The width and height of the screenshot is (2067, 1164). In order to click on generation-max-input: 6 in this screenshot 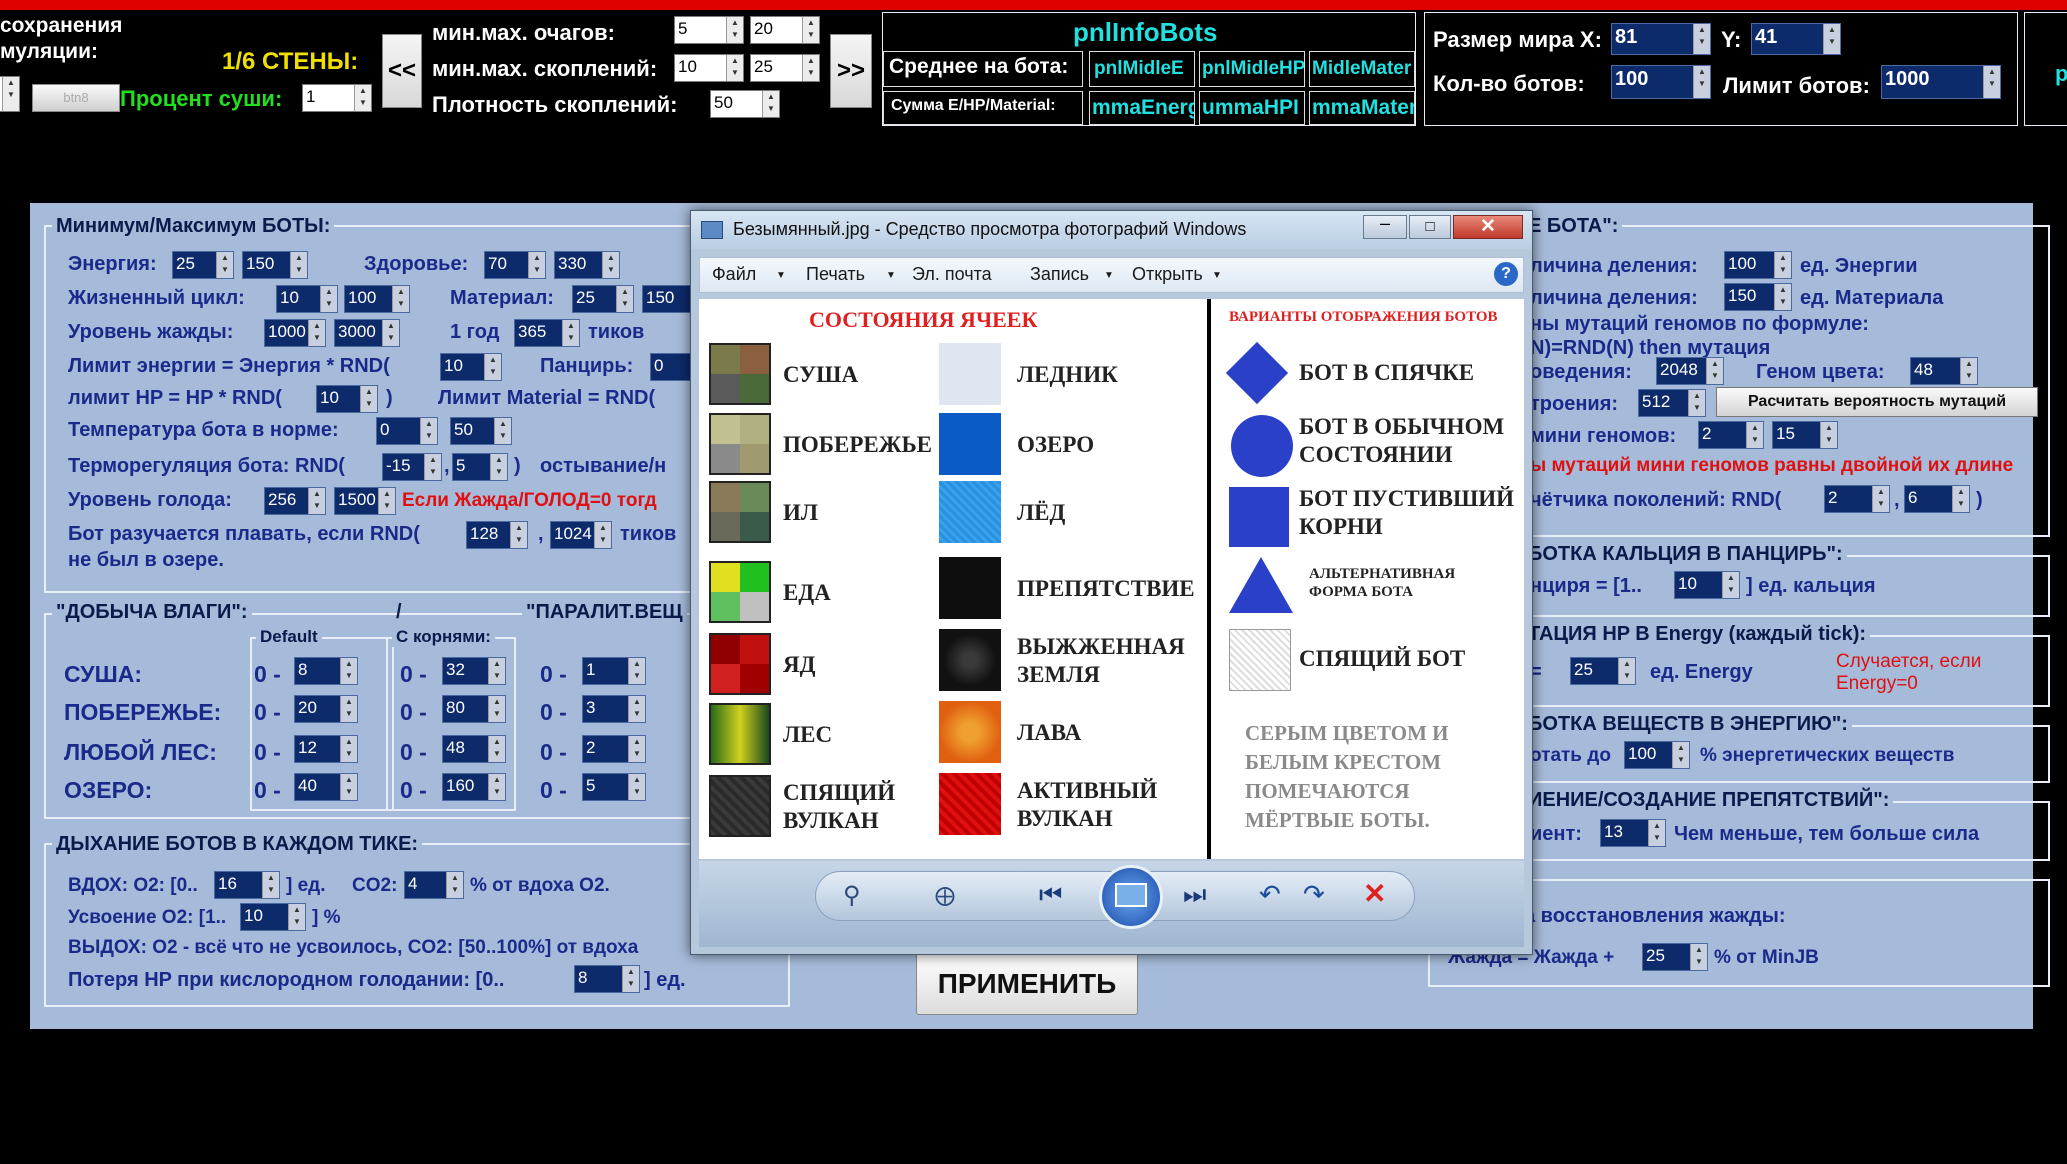, I will do `click(1937, 499)`.